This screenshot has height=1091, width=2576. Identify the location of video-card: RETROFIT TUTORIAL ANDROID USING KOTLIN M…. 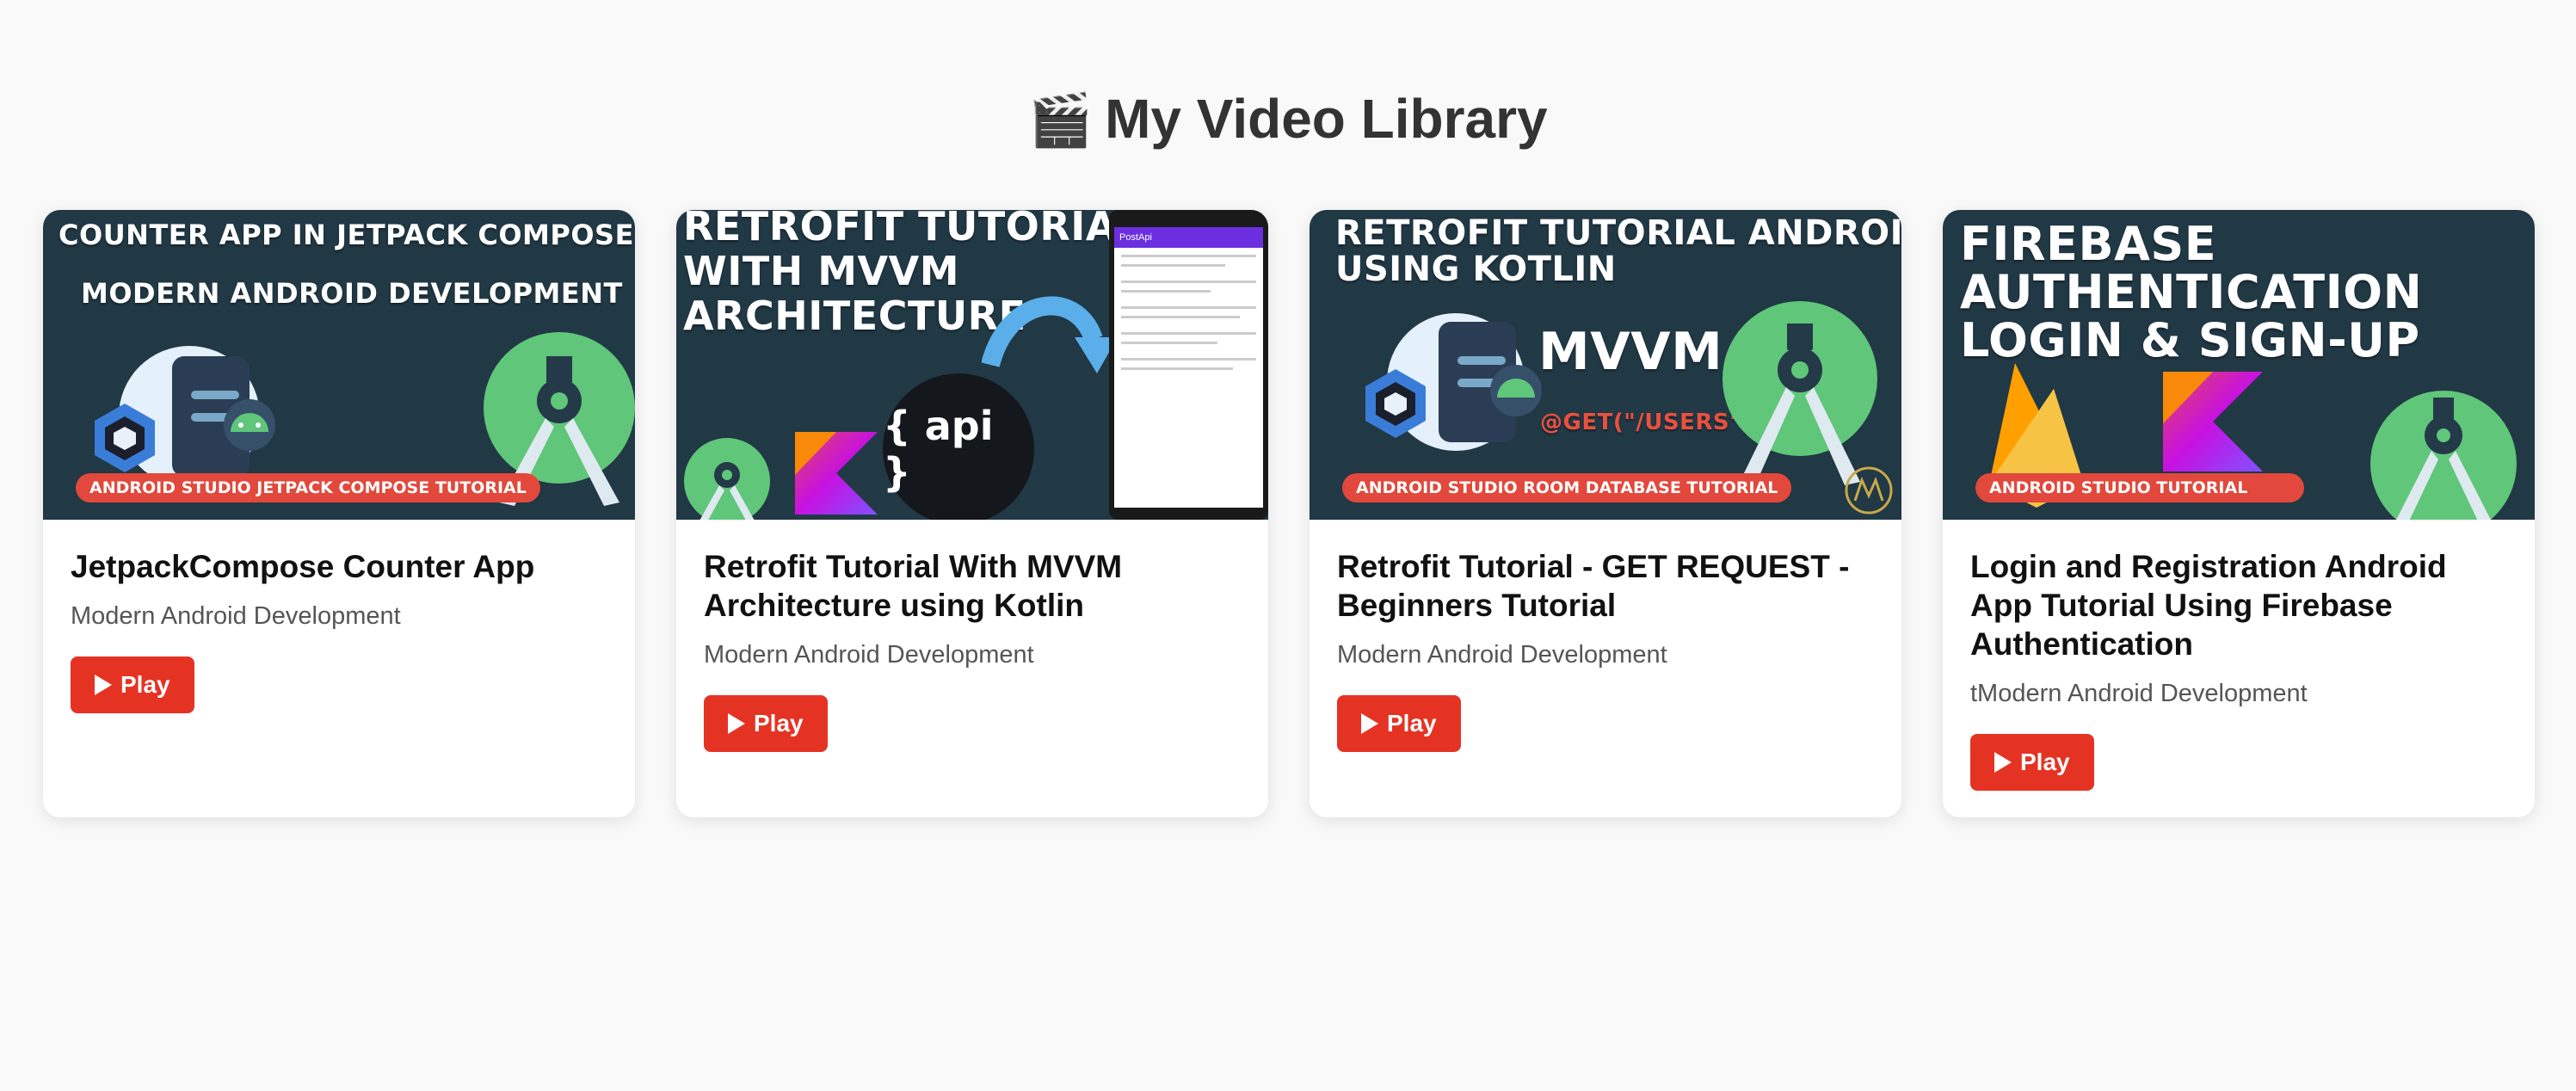
(1606, 513).